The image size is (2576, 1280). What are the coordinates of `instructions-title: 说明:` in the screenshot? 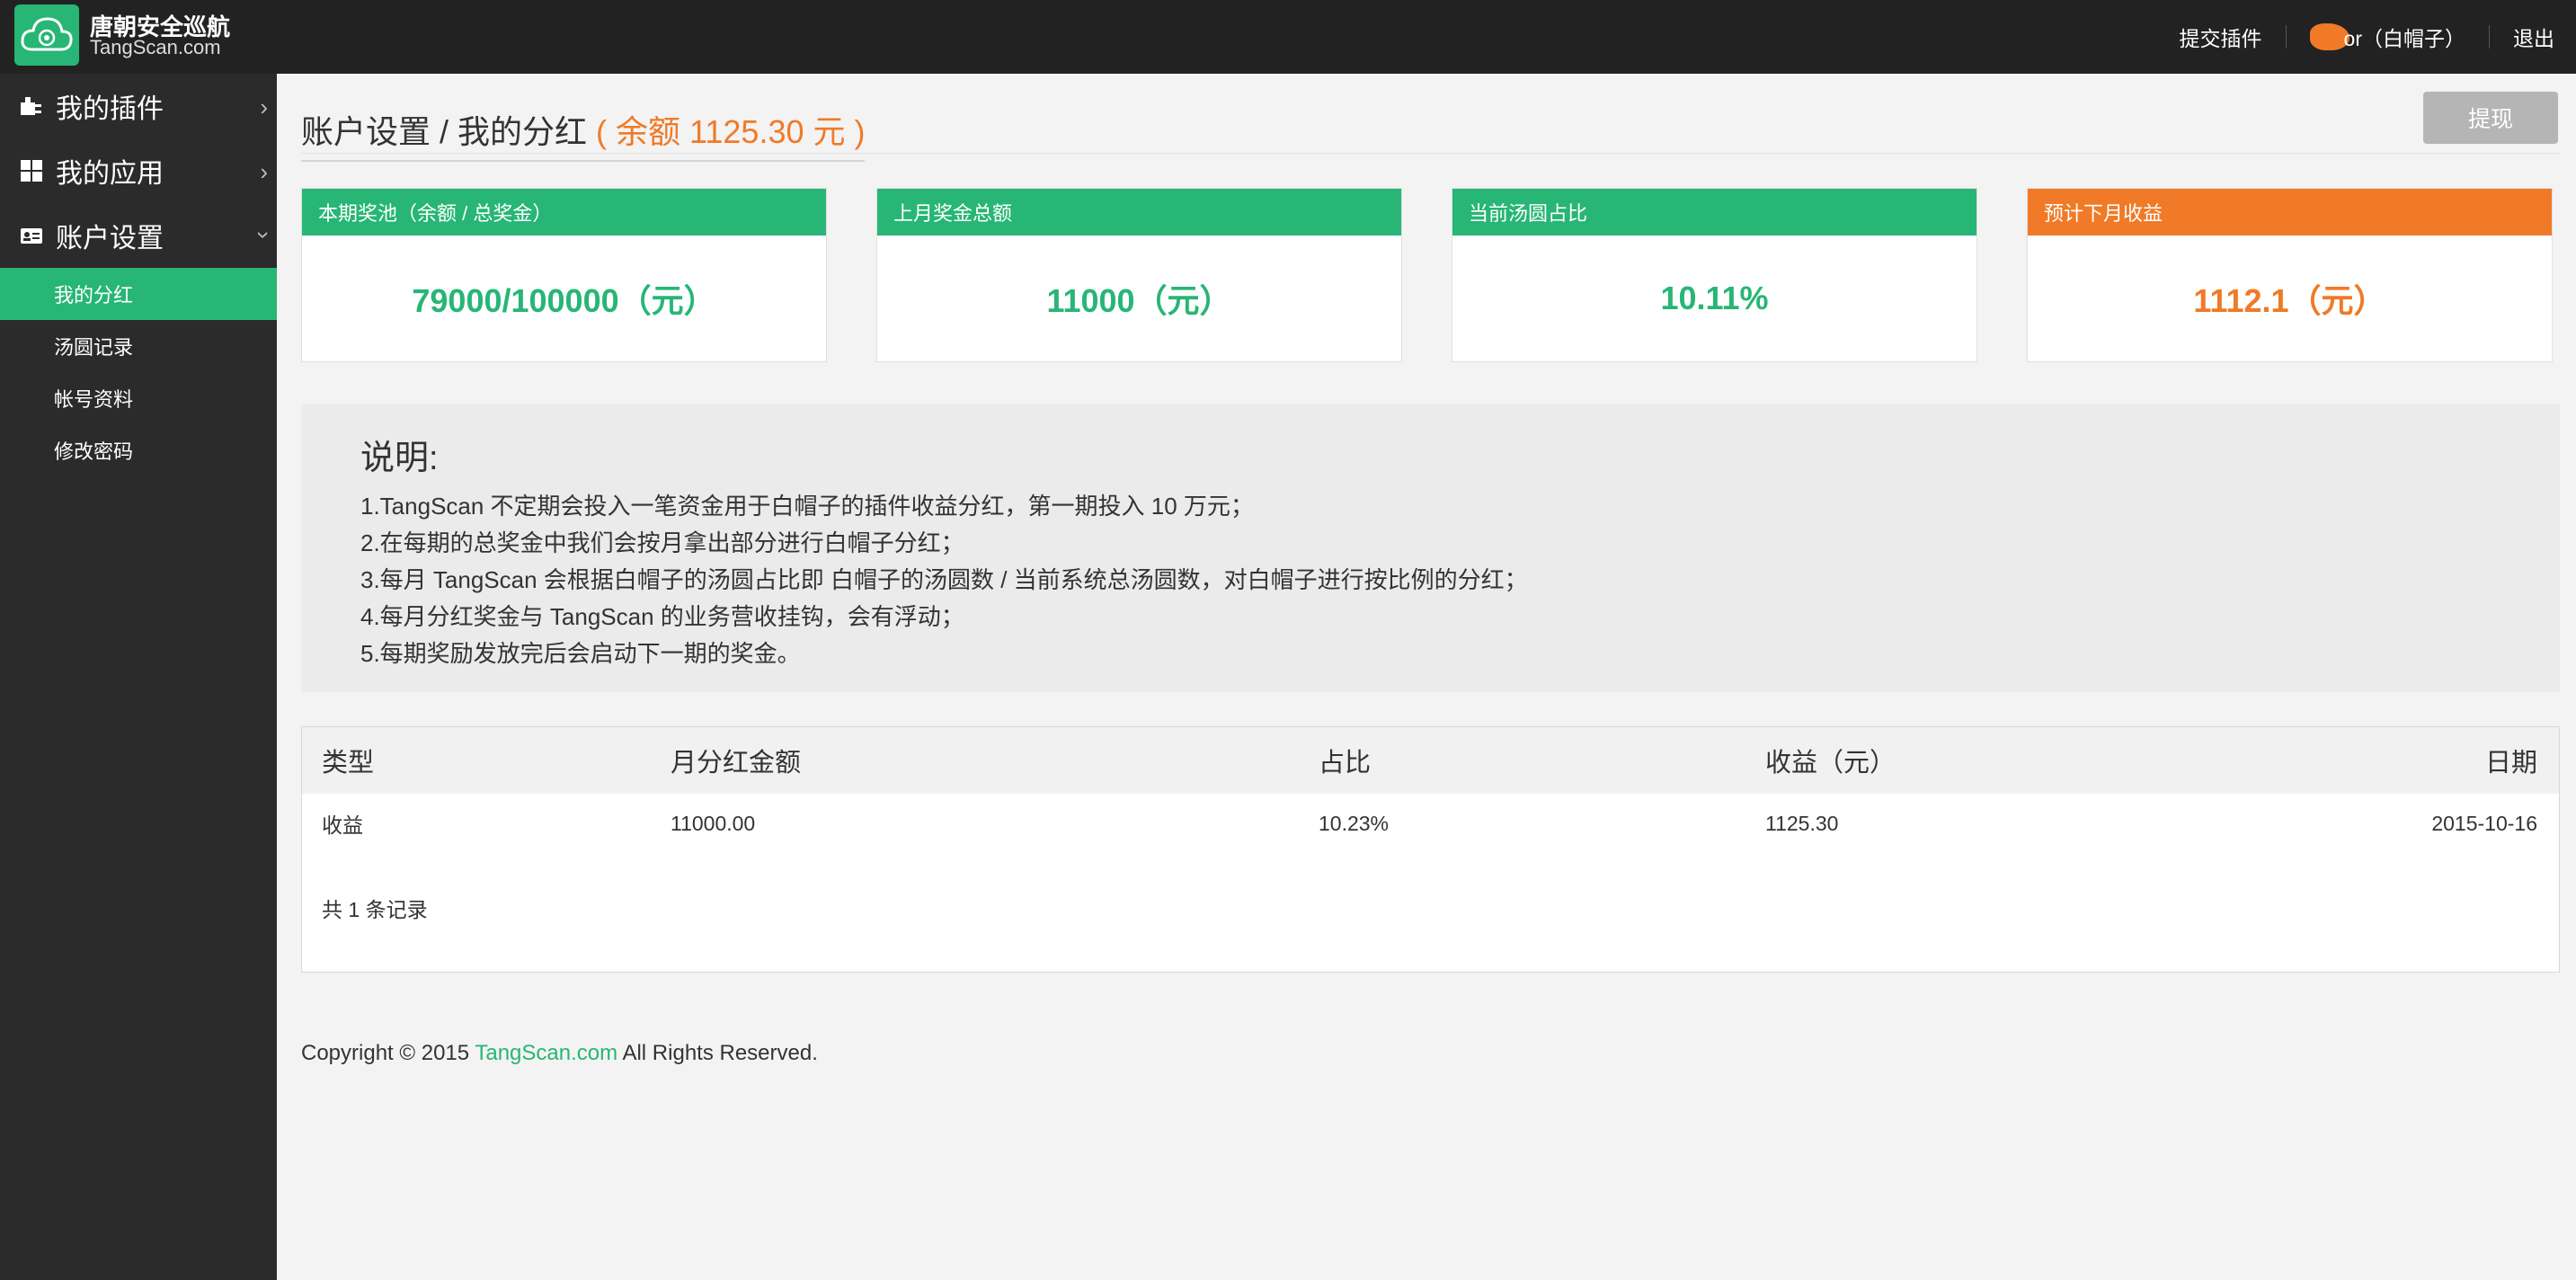 It's located at (399, 458).